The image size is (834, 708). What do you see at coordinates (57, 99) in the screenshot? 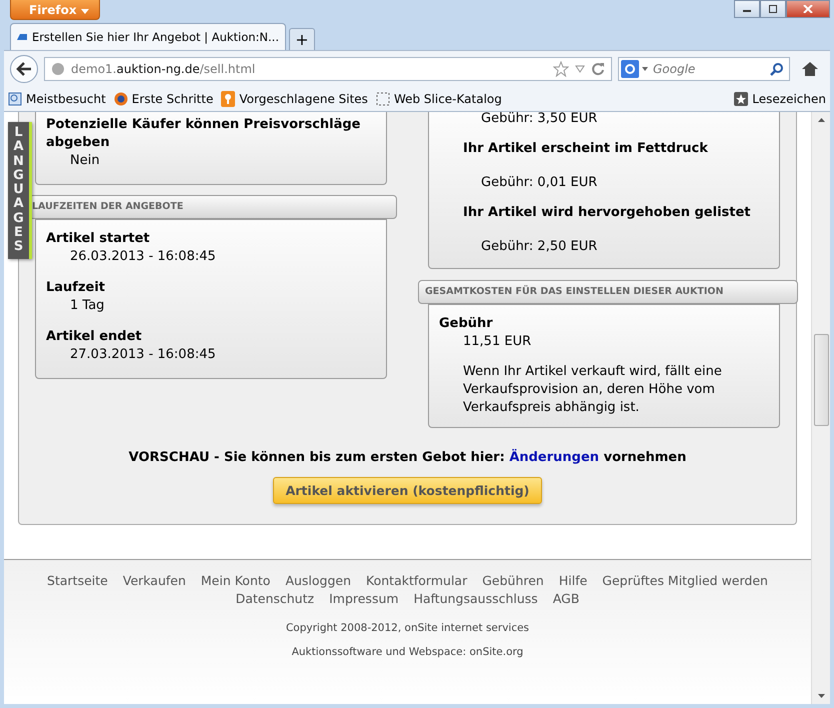
I see `bookmark-link: Meistbesucht` at bounding box center [57, 99].